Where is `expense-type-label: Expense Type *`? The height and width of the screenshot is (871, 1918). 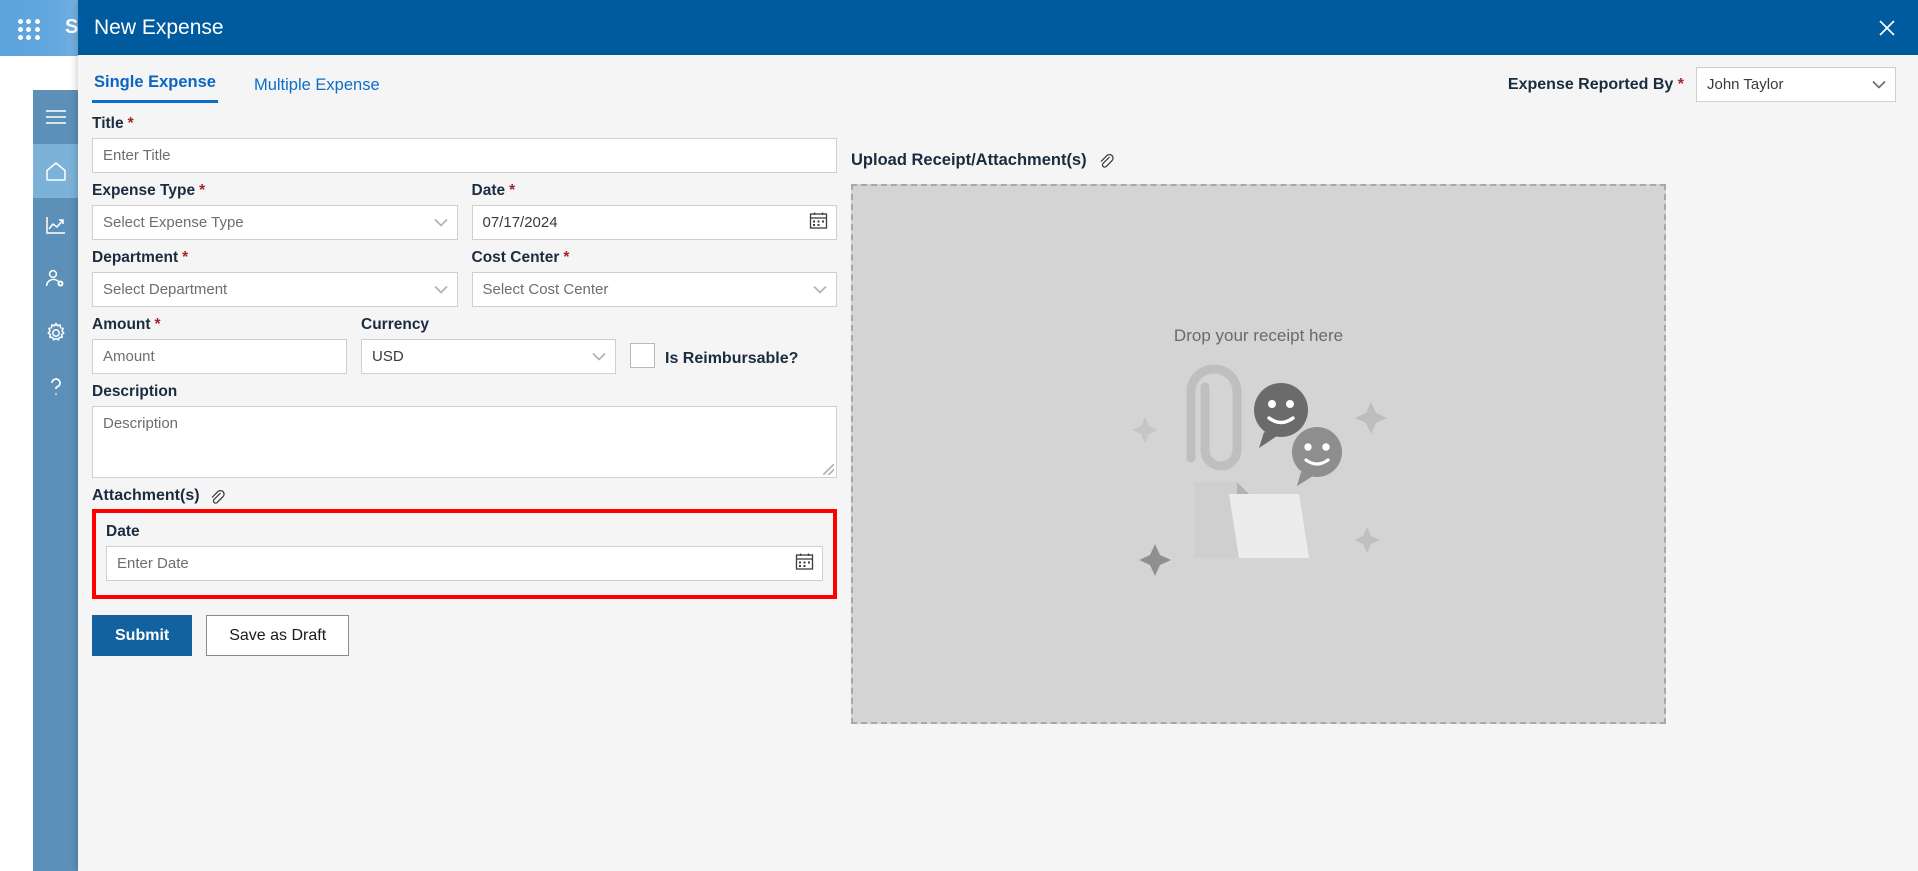 expense-type-label: Expense Type * is located at coordinates (149, 190).